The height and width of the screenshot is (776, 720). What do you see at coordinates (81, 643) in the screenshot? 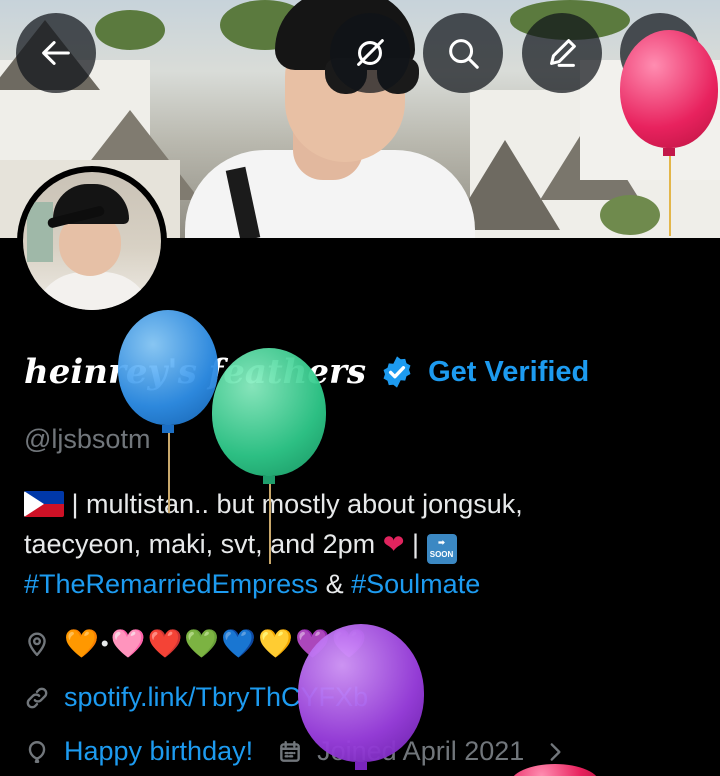
I see `location-emoji: 🧡` at bounding box center [81, 643].